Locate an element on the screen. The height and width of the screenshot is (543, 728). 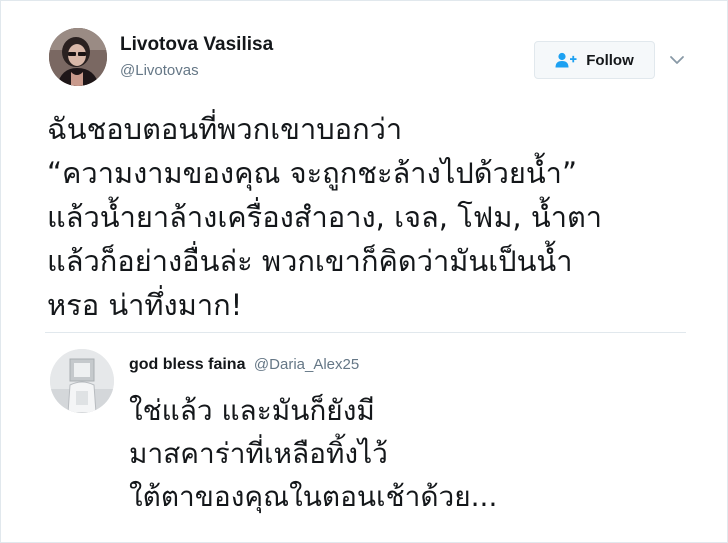
author-name: Livotova Vasilisa is located at coordinates (196, 45).